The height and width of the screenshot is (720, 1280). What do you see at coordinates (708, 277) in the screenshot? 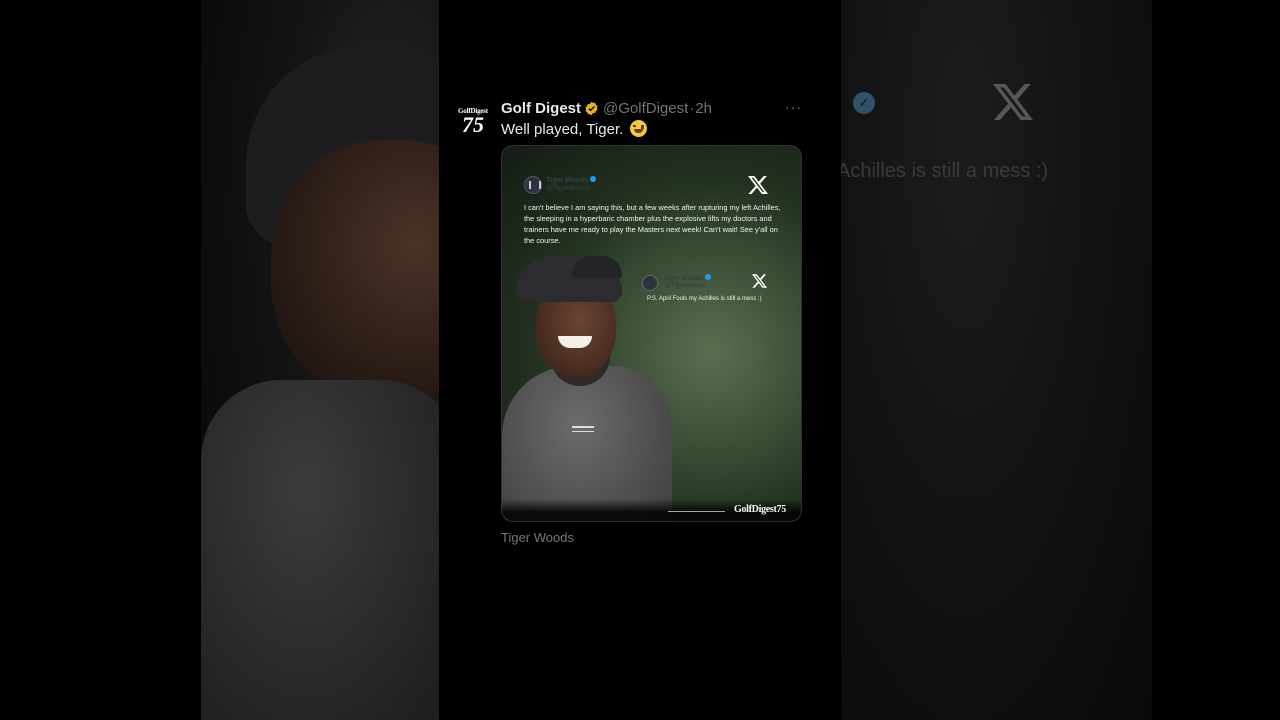
I see `embedded-reply-verified-icon` at bounding box center [708, 277].